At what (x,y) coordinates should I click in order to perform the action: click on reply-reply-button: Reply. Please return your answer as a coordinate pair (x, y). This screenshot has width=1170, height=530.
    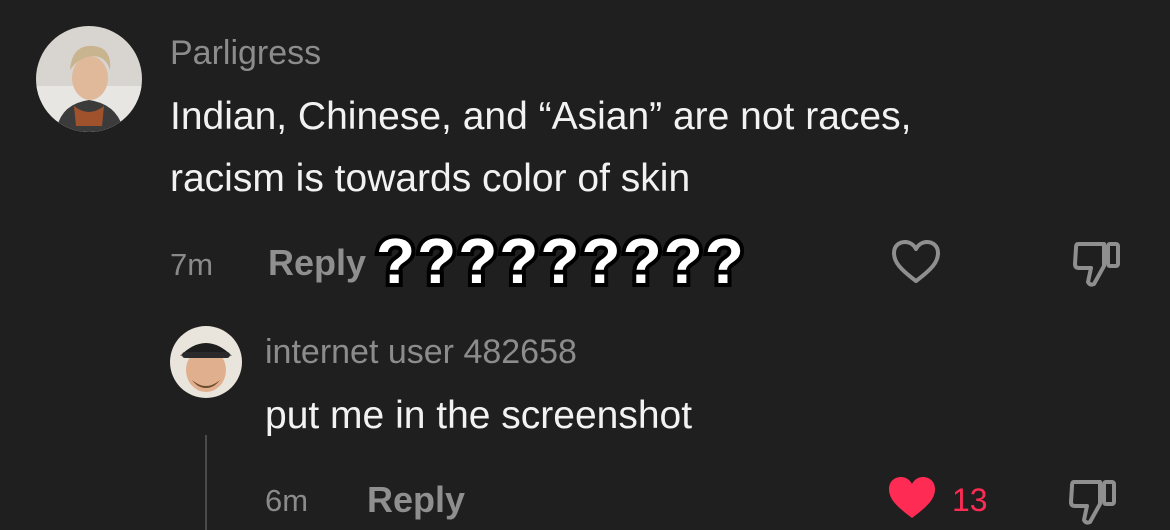
    Looking at the image, I should click on (416, 500).